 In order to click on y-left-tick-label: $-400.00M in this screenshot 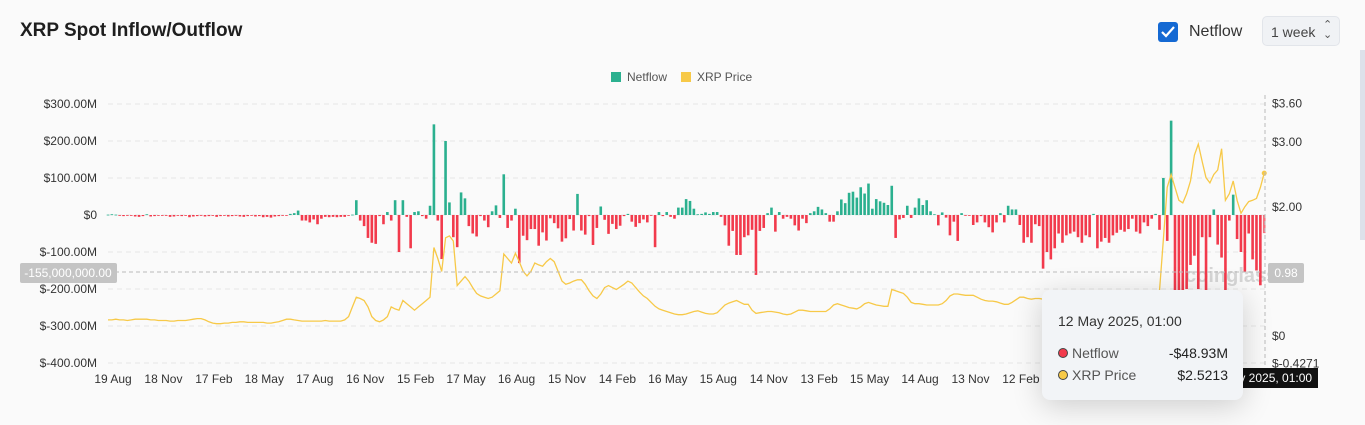, I will do `click(68, 363)`.